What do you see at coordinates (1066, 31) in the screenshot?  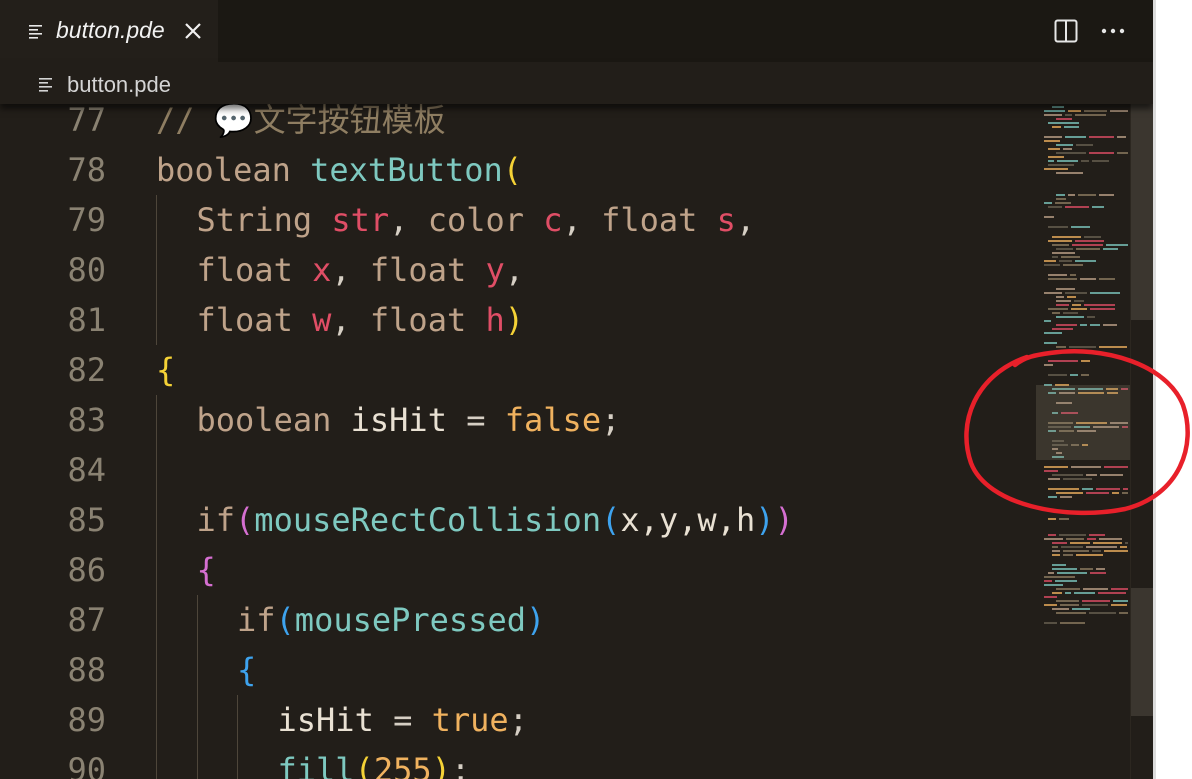 I see `split-editor-icon` at bounding box center [1066, 31].